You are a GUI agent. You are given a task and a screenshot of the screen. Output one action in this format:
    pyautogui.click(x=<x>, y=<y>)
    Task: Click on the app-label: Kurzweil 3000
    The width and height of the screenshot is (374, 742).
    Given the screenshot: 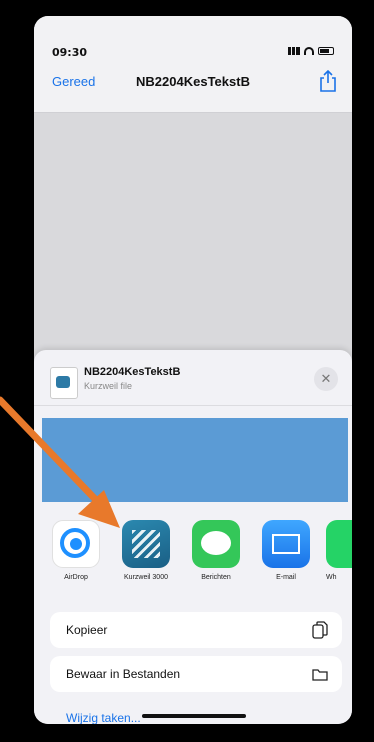 What is the action you would take?
    pyautogui.click(x=146, y=577)
    